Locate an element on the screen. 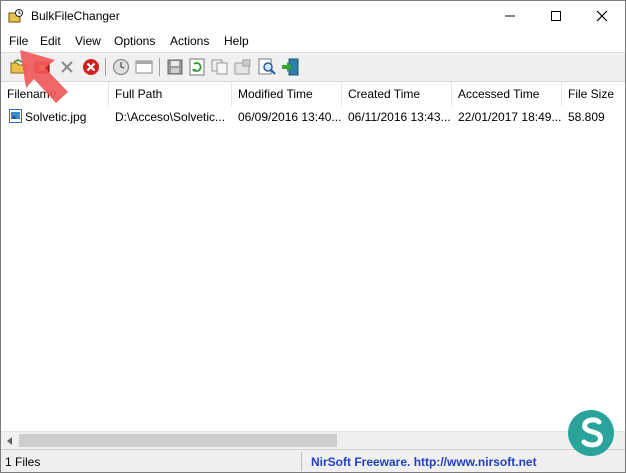  scroll-left-arrow-icon is located at coordinates (9, 440).